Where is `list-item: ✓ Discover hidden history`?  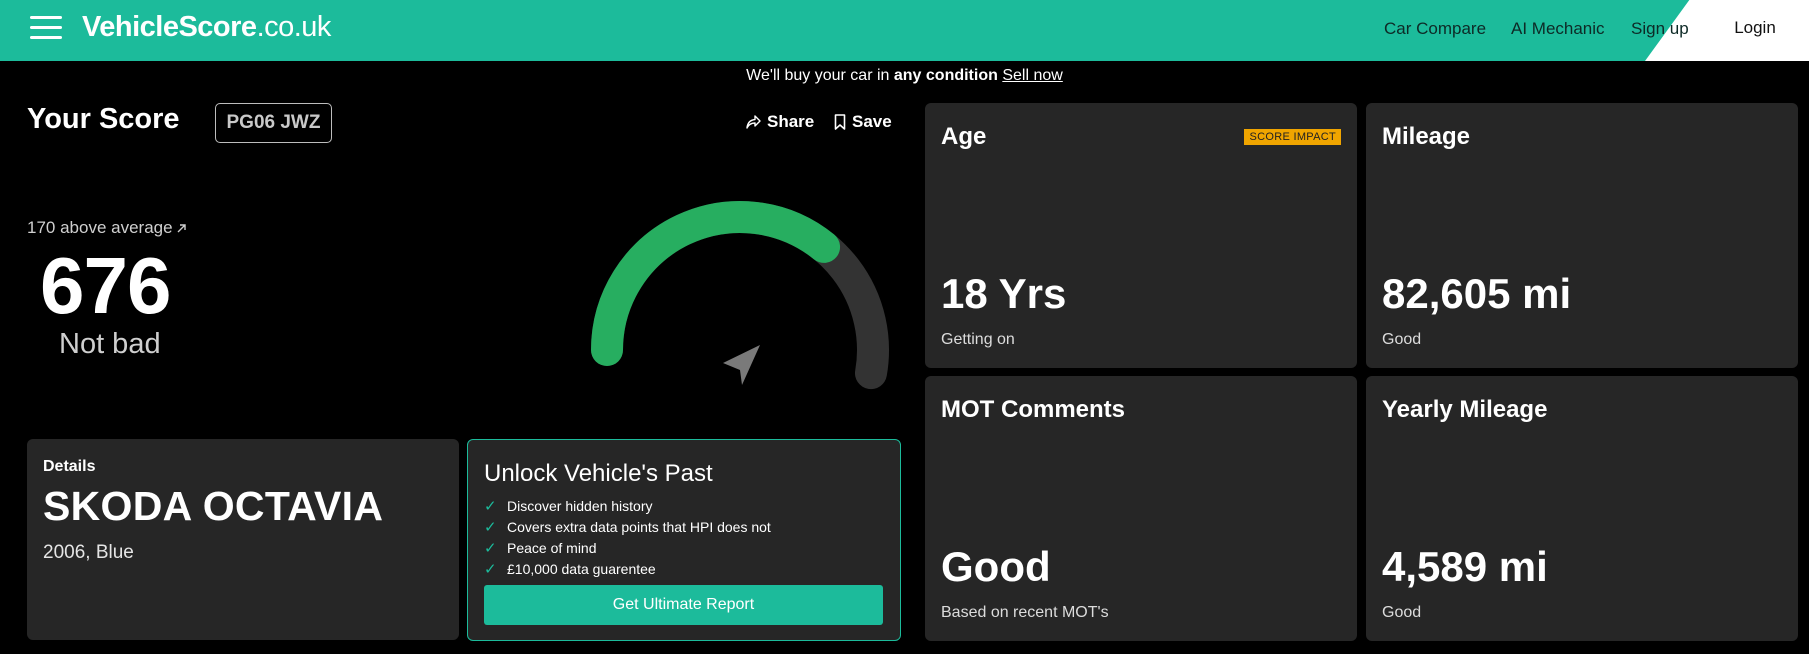 list-item: ✓ Discover hidden history is located at coordinates (627, 505).